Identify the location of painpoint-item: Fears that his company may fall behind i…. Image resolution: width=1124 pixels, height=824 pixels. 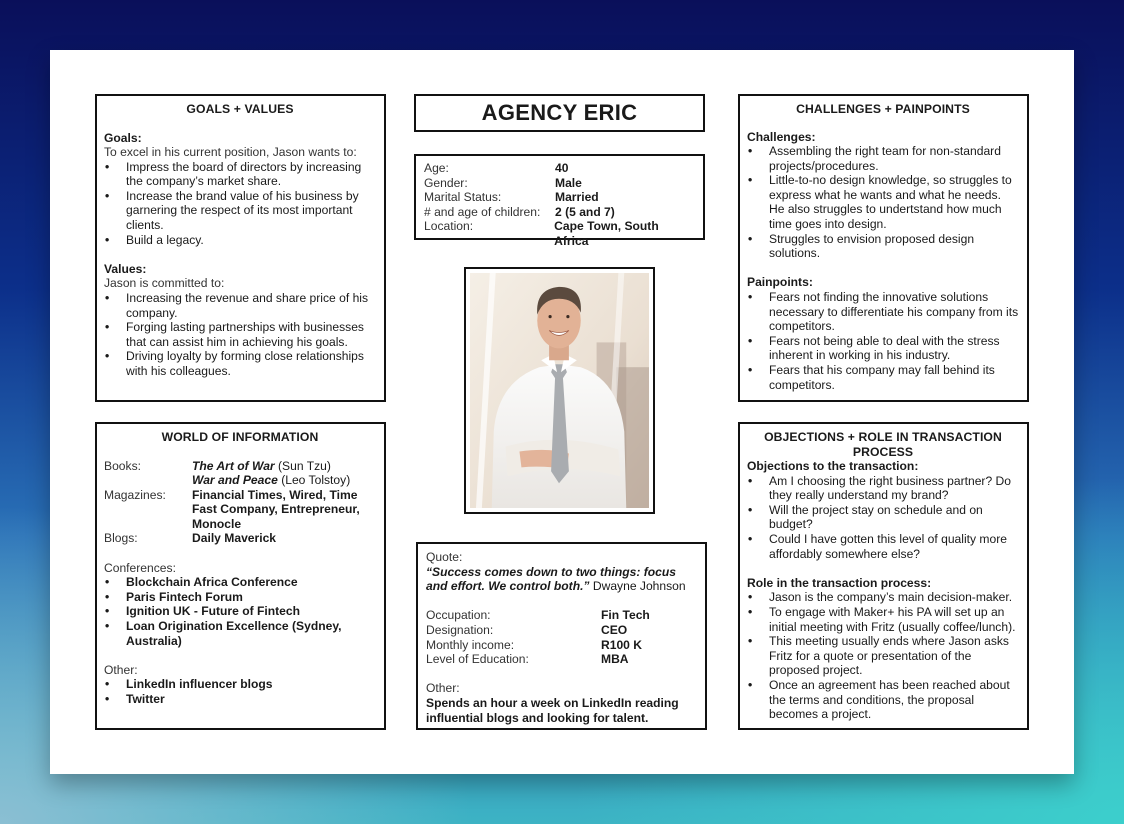
(883, 377).